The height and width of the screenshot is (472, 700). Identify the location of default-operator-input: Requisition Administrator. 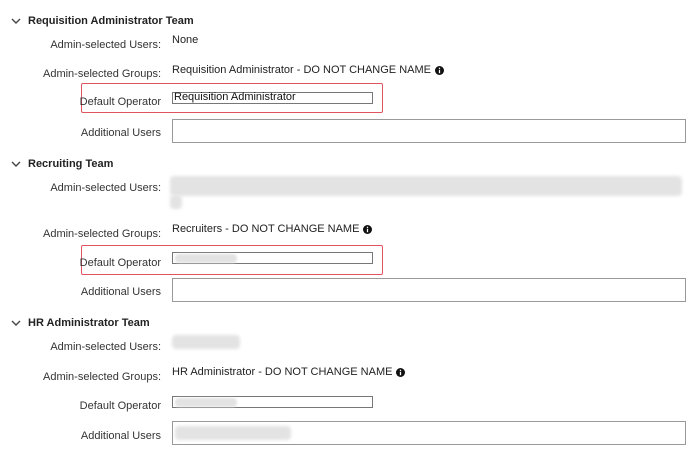
(272, 97).